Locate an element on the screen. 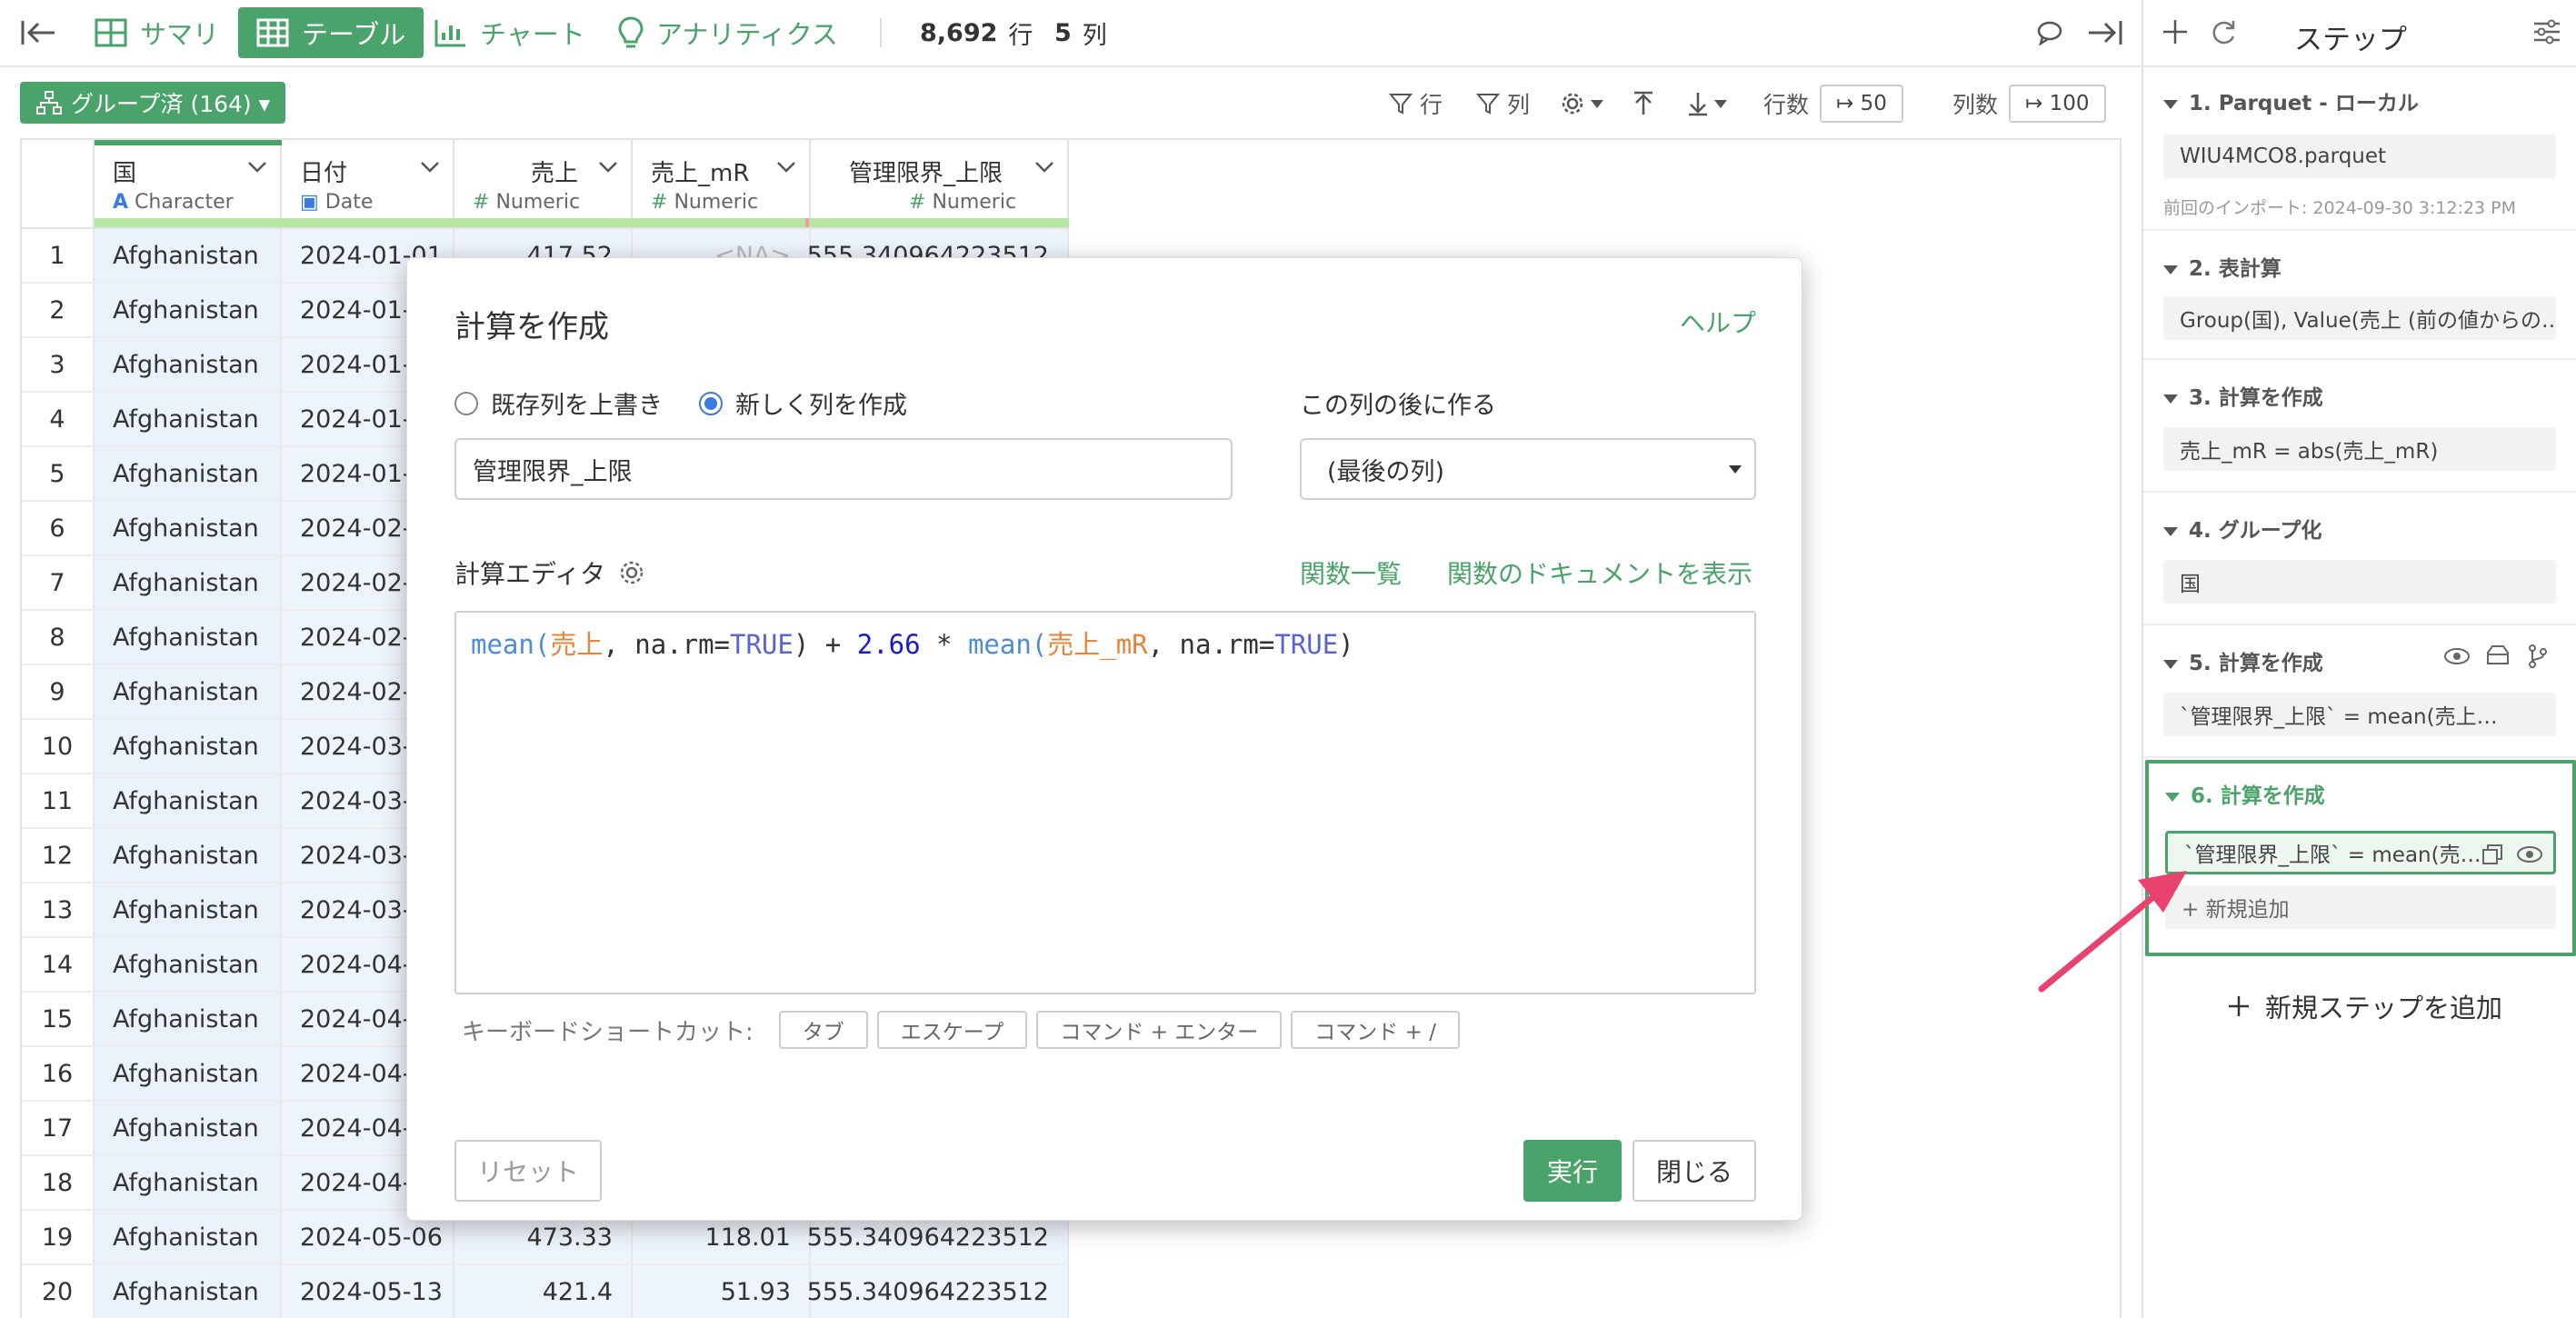 This screenshot has height=1318, width=2576. annotation-arrow-icon is located at coordinates (2112, 932).